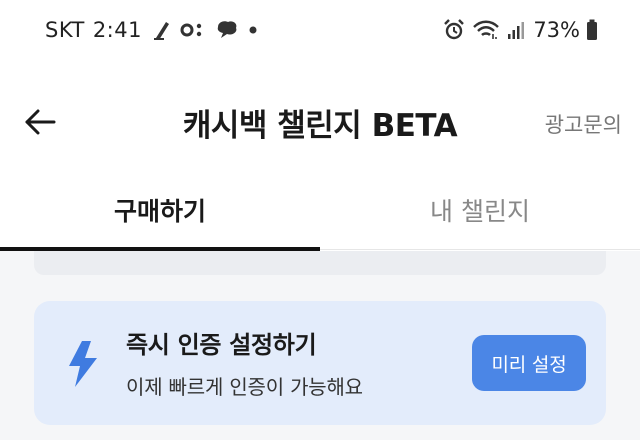 The height and width of the screenshot is (440, 640). Describe the element at coordinates (320, 31) in the screenshot. I see `status-bar: SKT 2:41 73%` at that location.